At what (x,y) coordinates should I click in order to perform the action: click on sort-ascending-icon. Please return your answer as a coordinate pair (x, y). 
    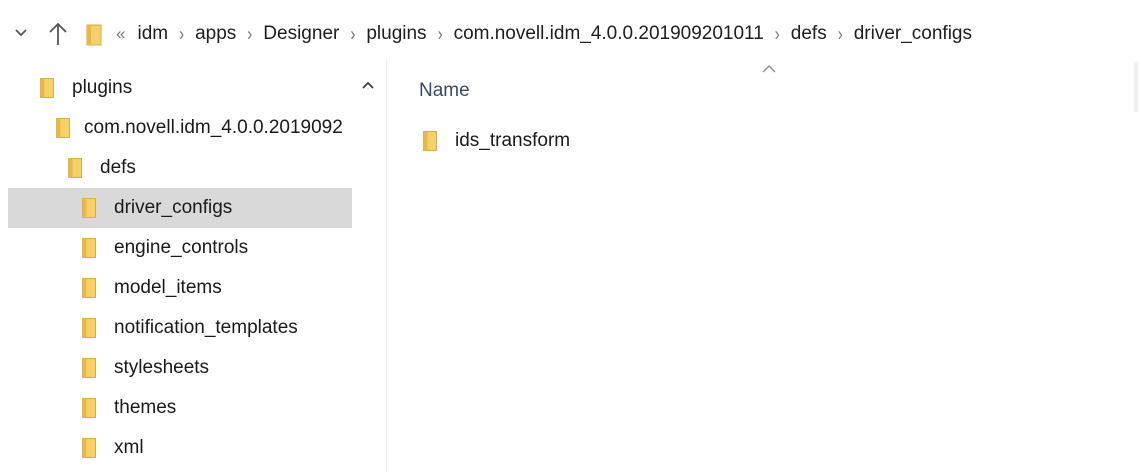
    Looking at the image, I should click on (769, 69).